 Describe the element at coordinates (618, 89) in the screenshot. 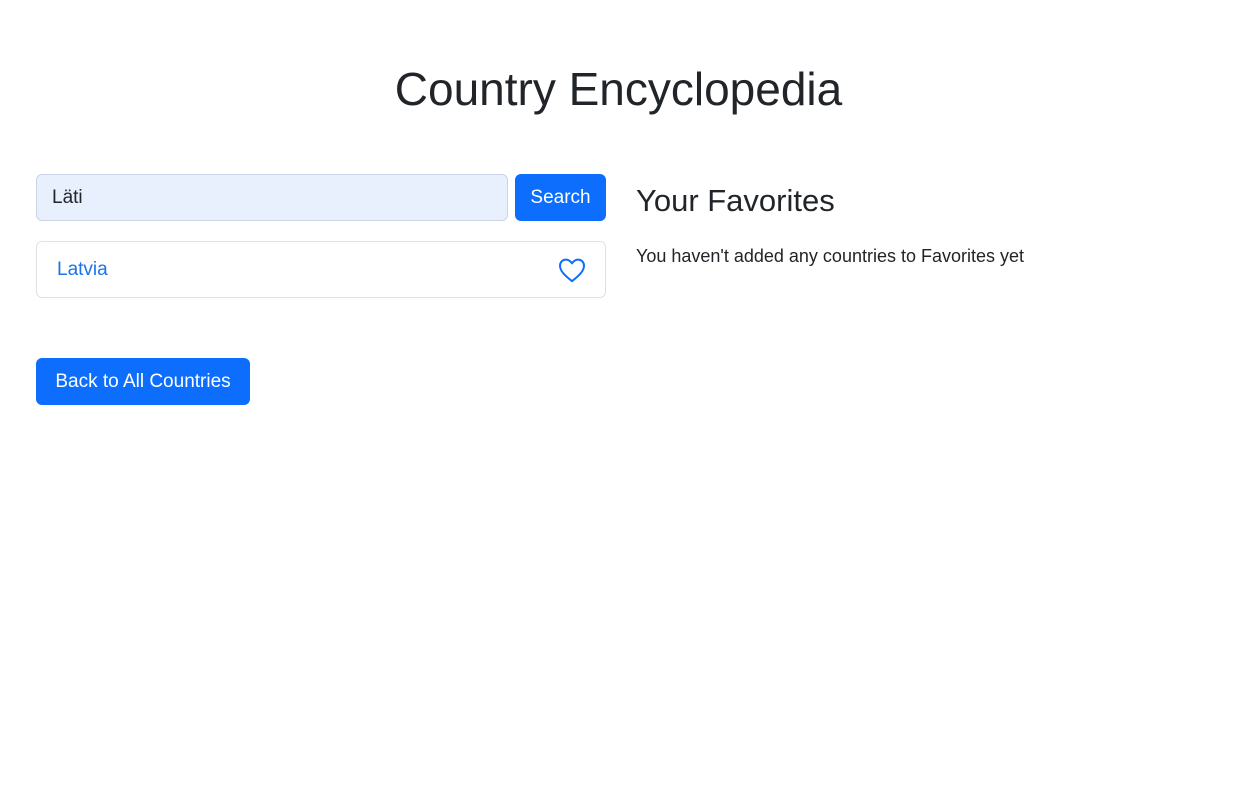

I see `page-title: Country Encyclopedia` at that location.